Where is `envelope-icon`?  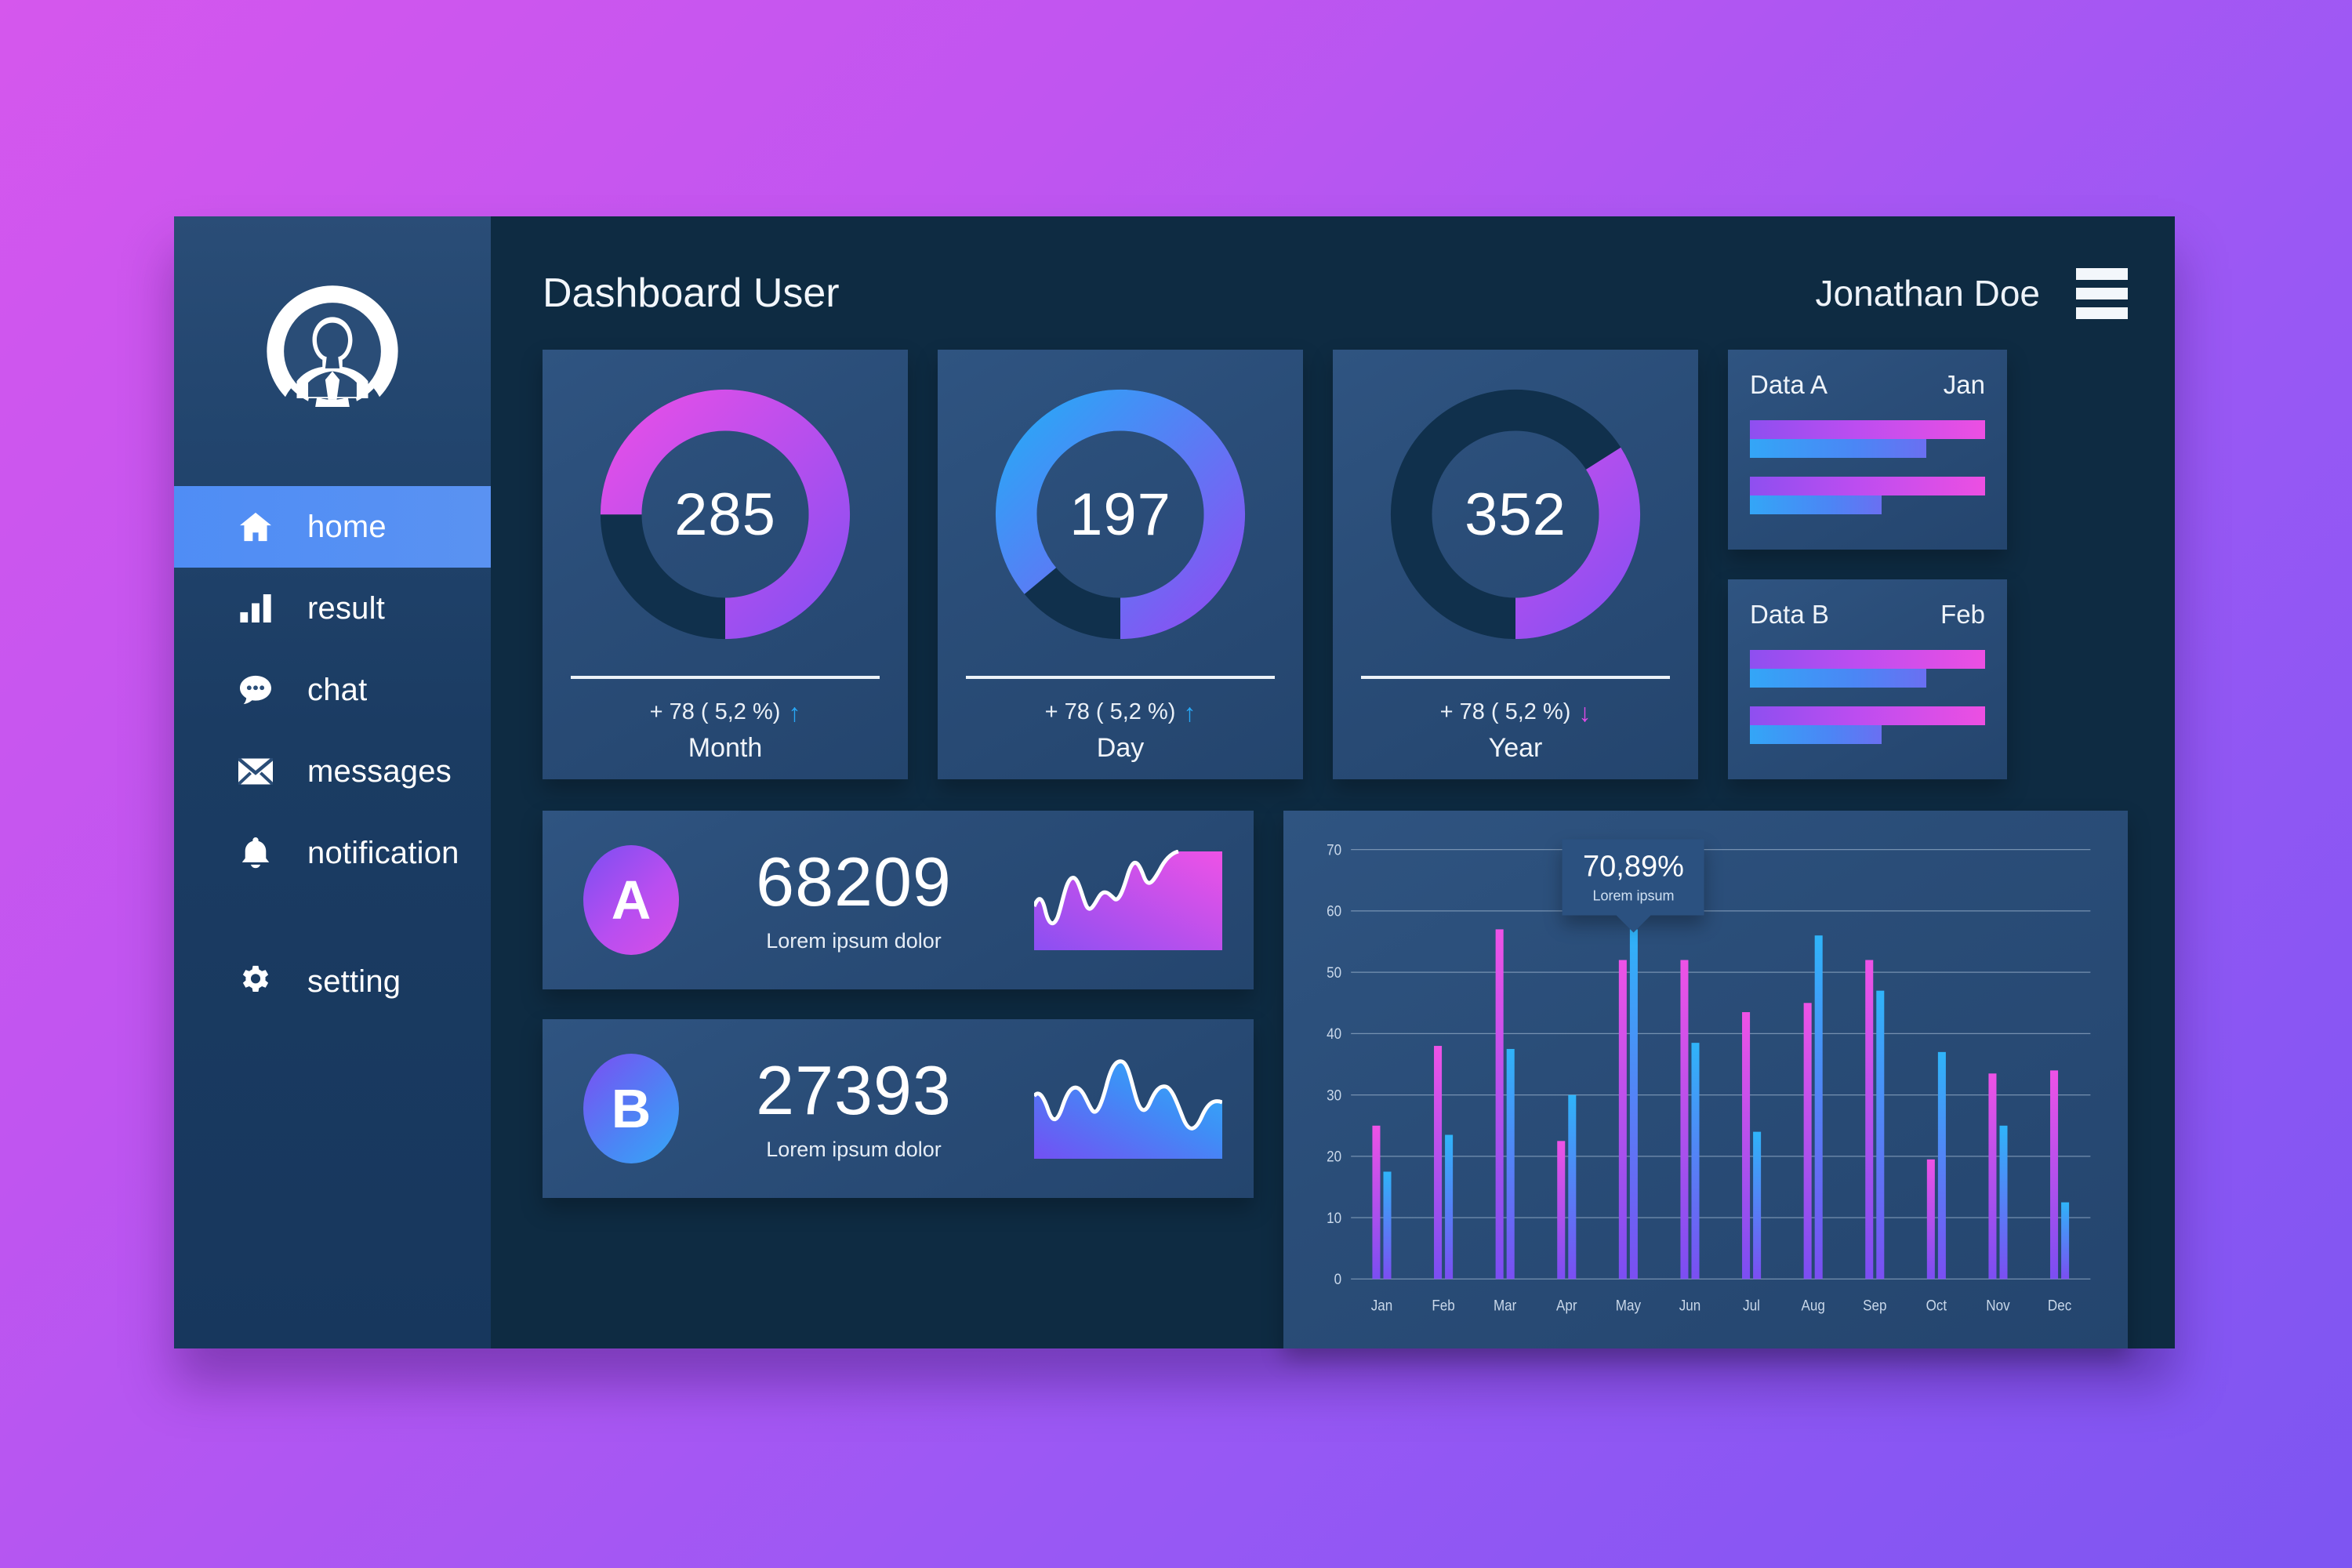 envelope-icon is located at coordinates (255, 771).